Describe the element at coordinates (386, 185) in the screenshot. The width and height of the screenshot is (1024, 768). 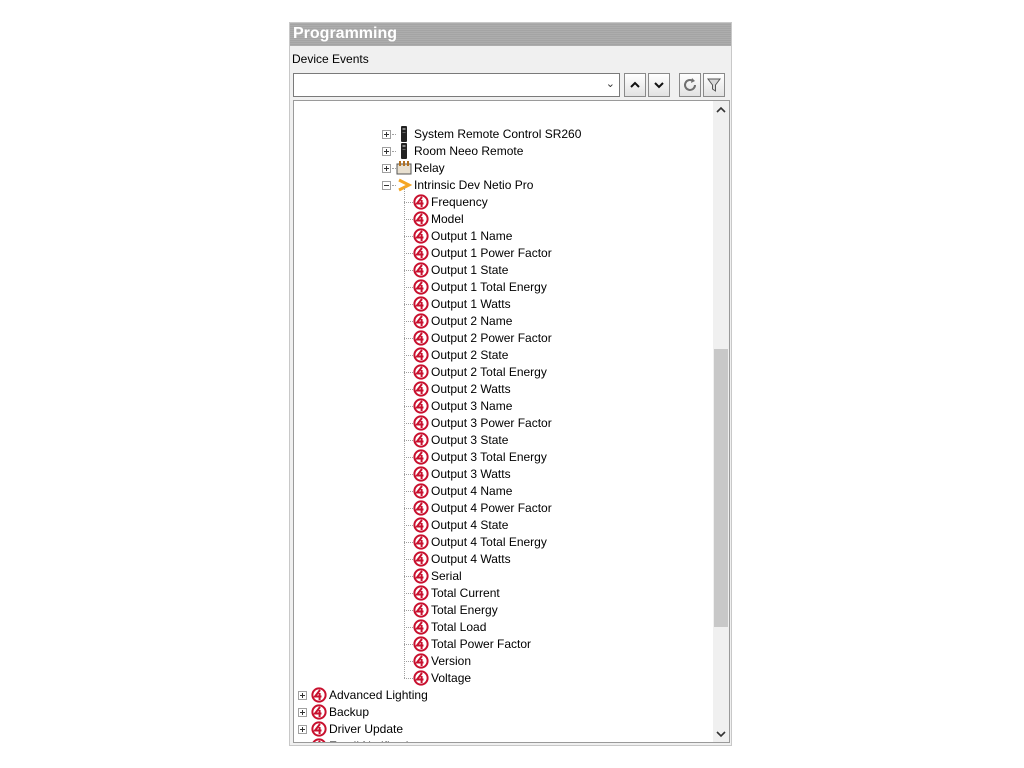
I see `collapse-icon` at that location.